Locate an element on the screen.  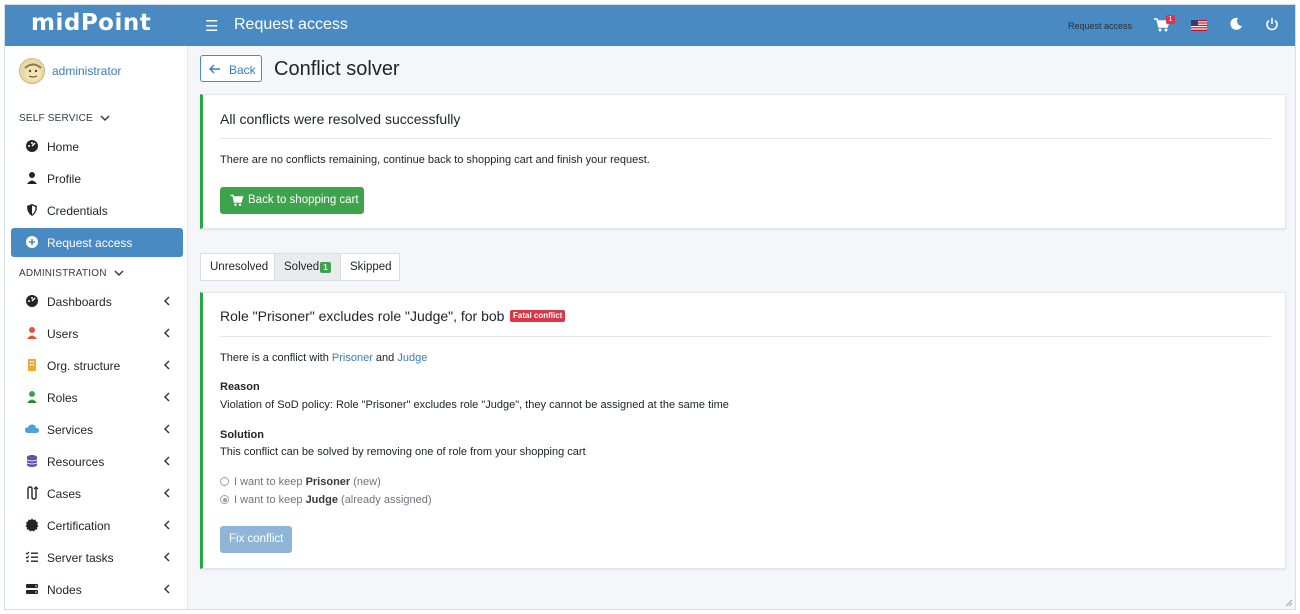
sidebar-item-org-structure: Org. structure is located at coordinates (97, 365).